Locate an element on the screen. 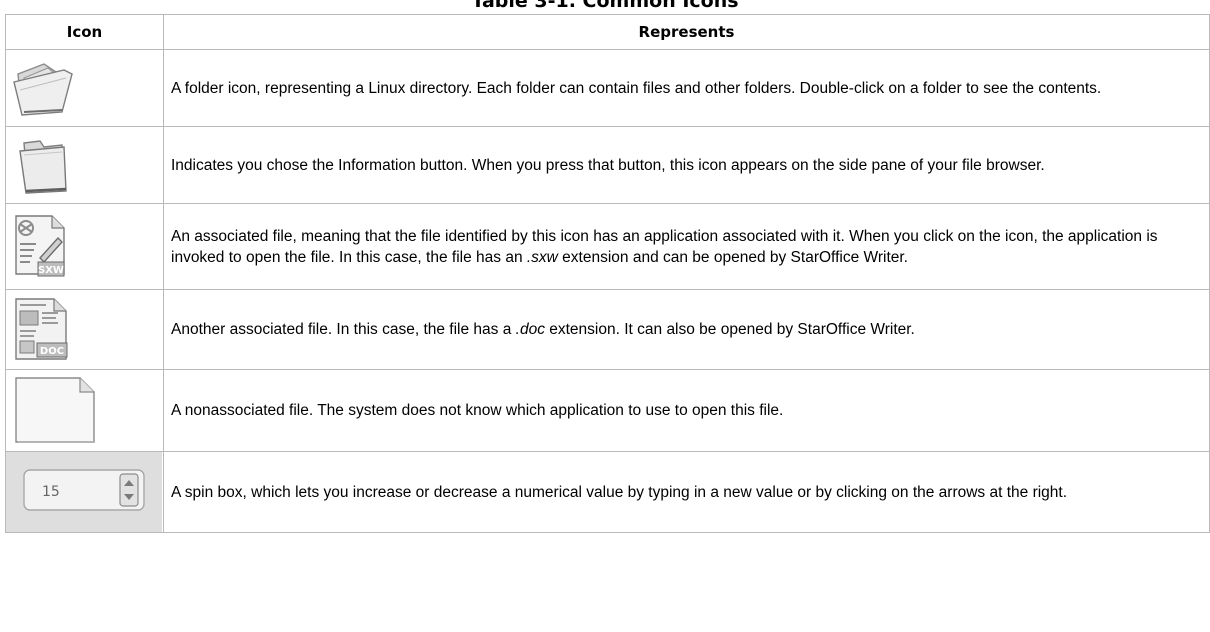 The width and height of the screenshot is (1210, 632). doc-document-icon: DOC is located at coordinates (41, 328).